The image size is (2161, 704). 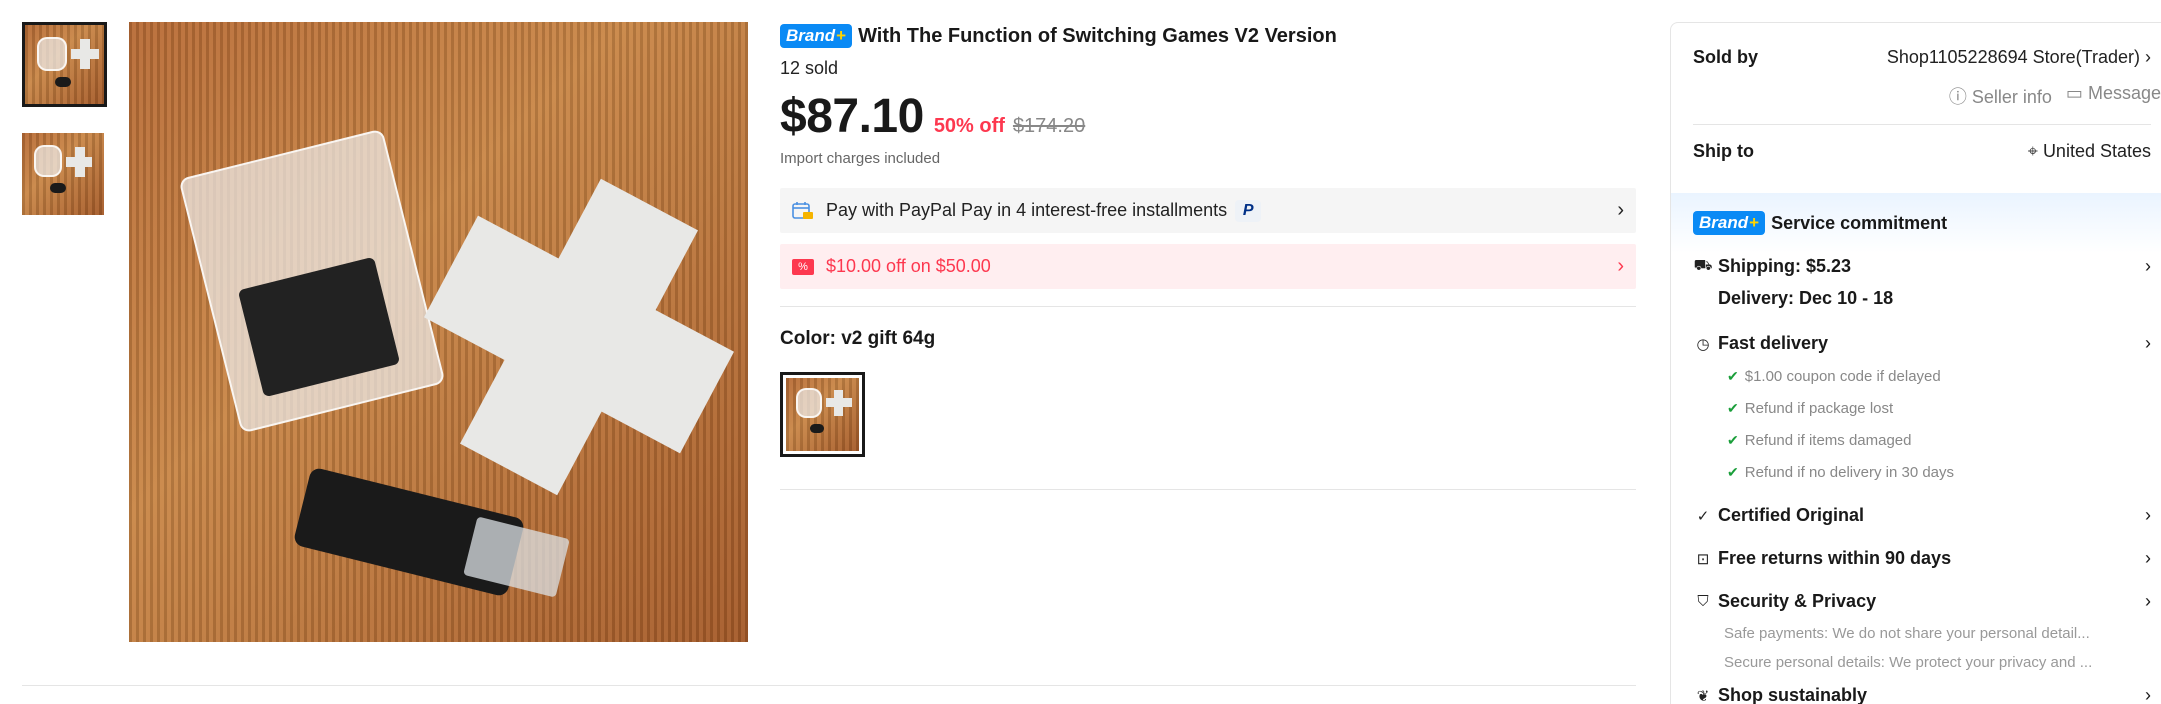 What do you see at coordinates (1841, 472) in the screenshot?
I see `guarantee-bullet: ✔ Refund if no delivery in 30 days` at bounding box center [1841, 472].